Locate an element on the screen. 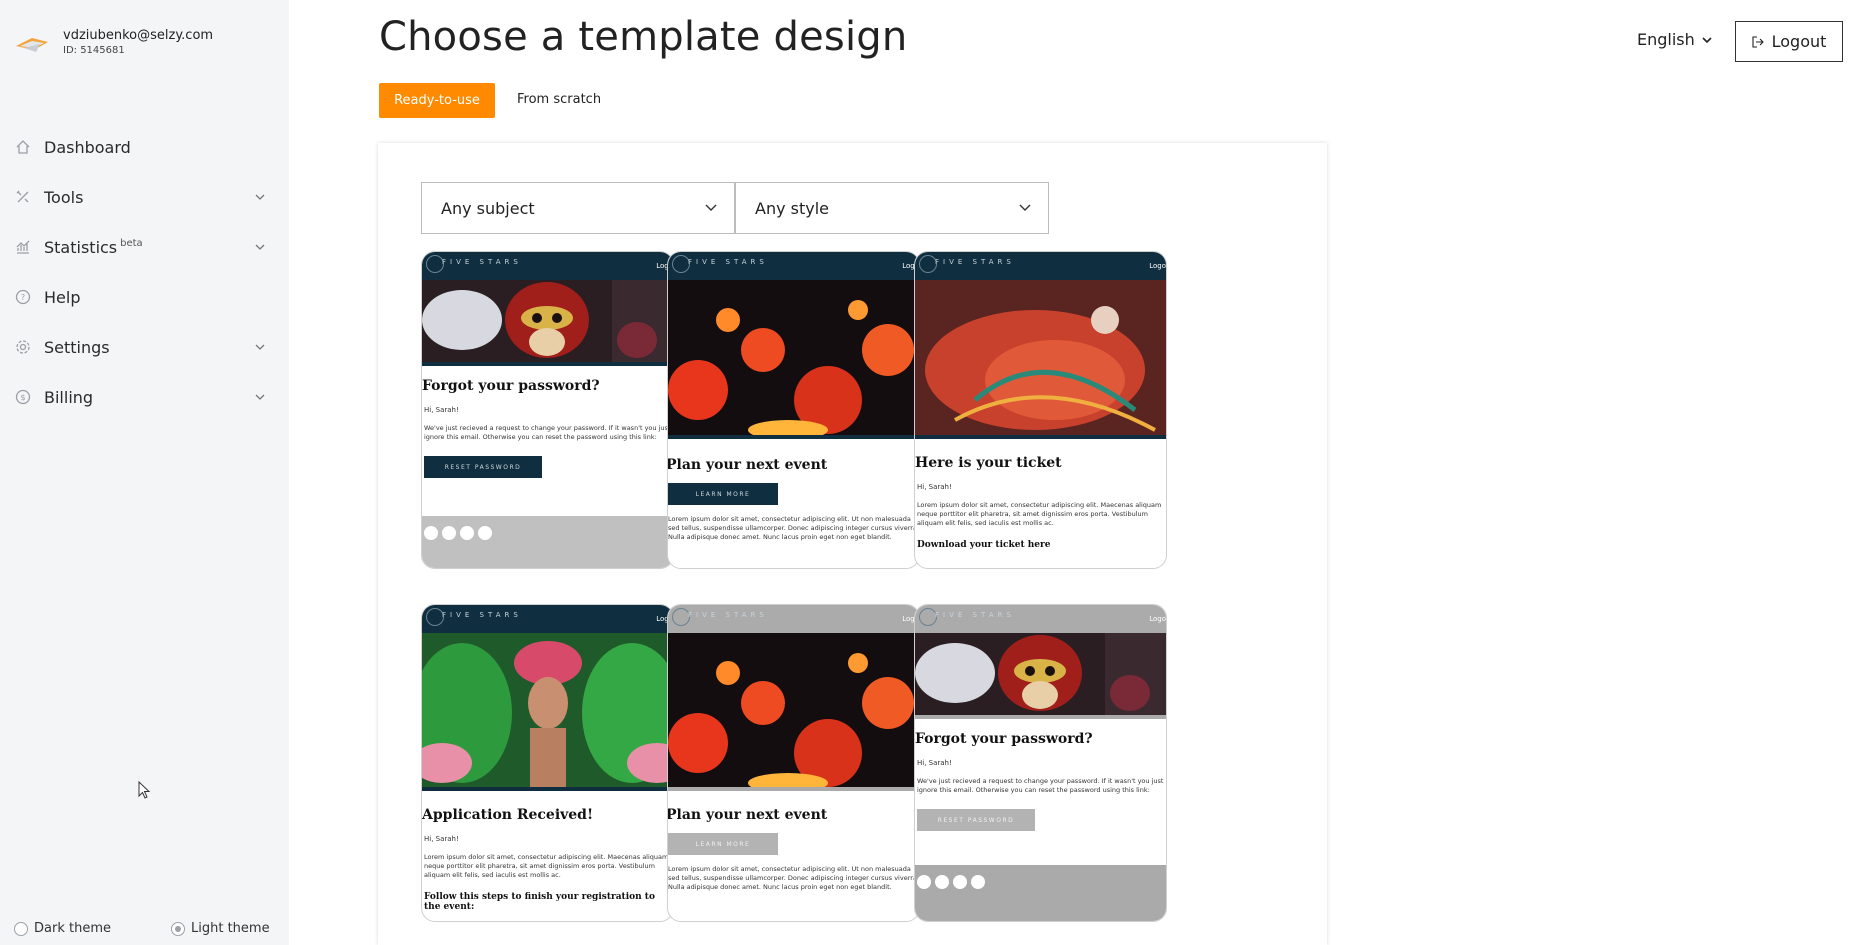  dark-theme-option: Dark theme is located at coordinates (62, 928).